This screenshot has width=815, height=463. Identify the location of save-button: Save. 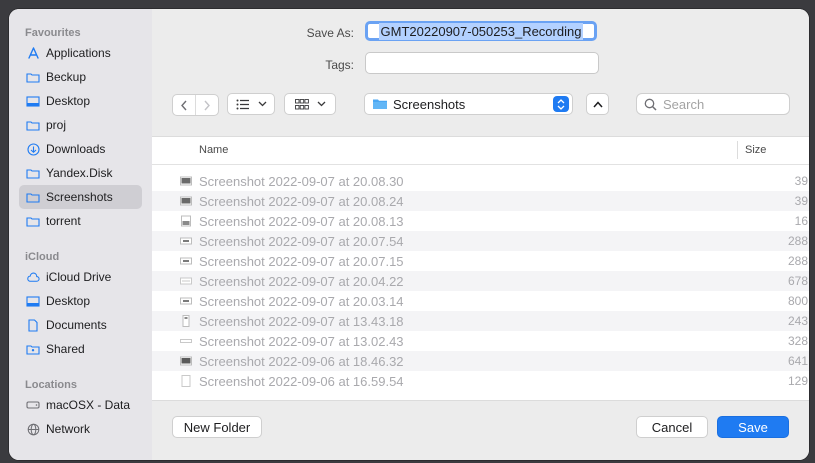
(753, 427).